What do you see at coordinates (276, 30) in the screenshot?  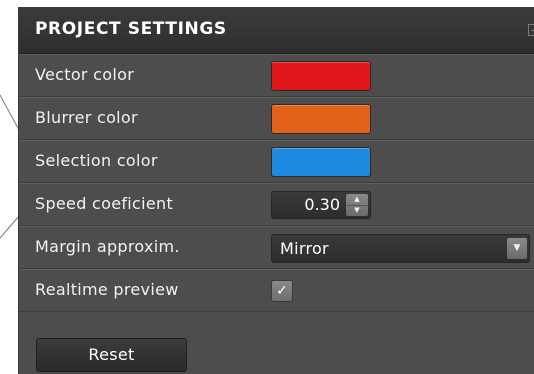 I see `panel-header: PROJECT SETTINGS` at bounding box center [276, 30].